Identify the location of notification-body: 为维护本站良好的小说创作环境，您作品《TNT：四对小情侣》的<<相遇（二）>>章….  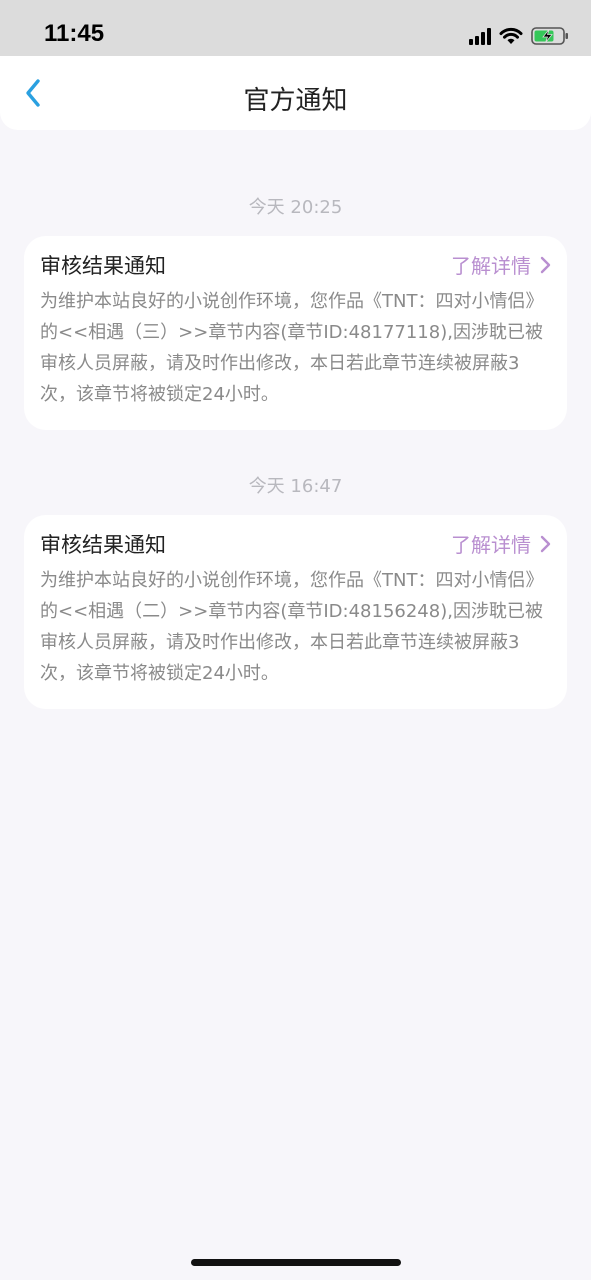
(292, 627).